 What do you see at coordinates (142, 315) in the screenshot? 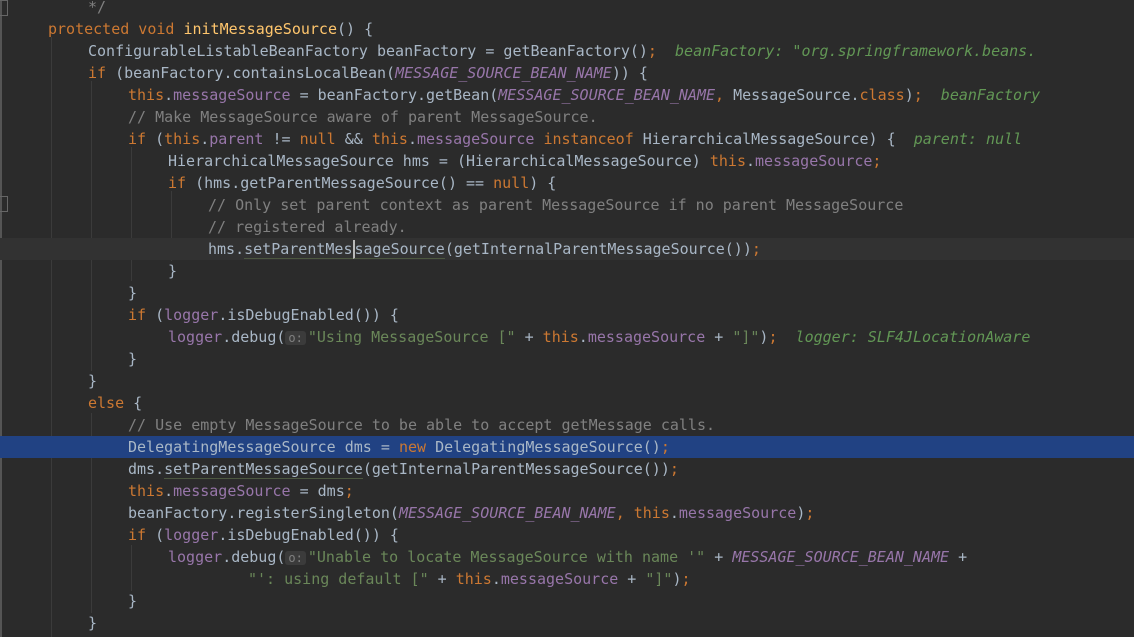
I see `code-token: if` at bounding box center [142, 315].